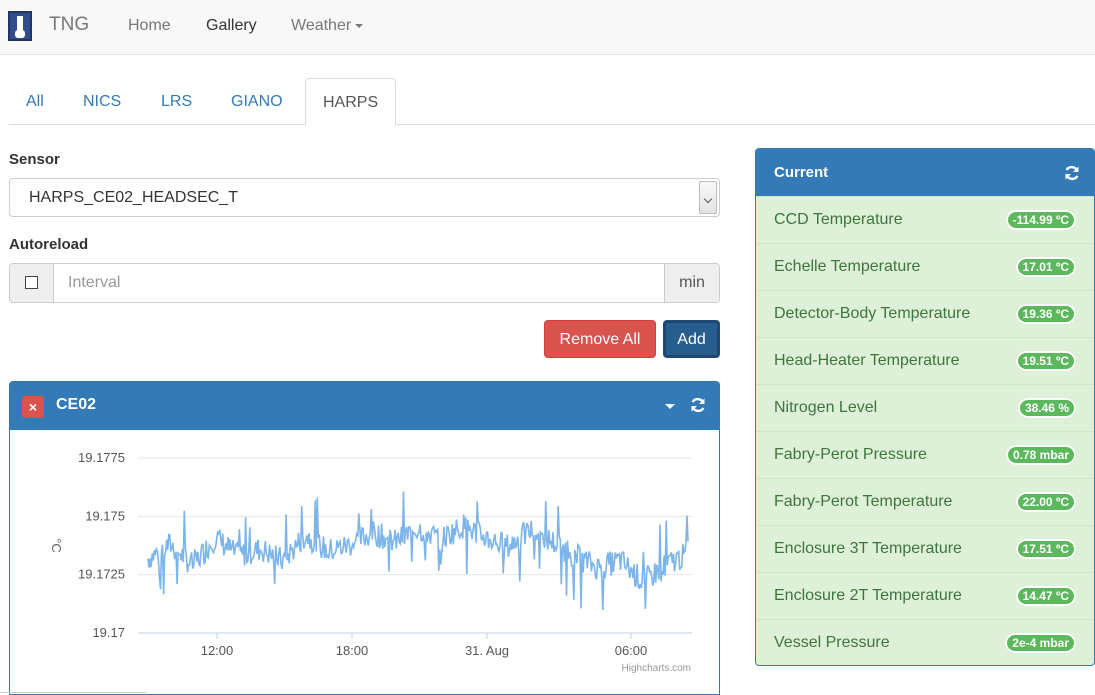  I want to click on value-badge: 14.47 ºC, so click(1045, 596).